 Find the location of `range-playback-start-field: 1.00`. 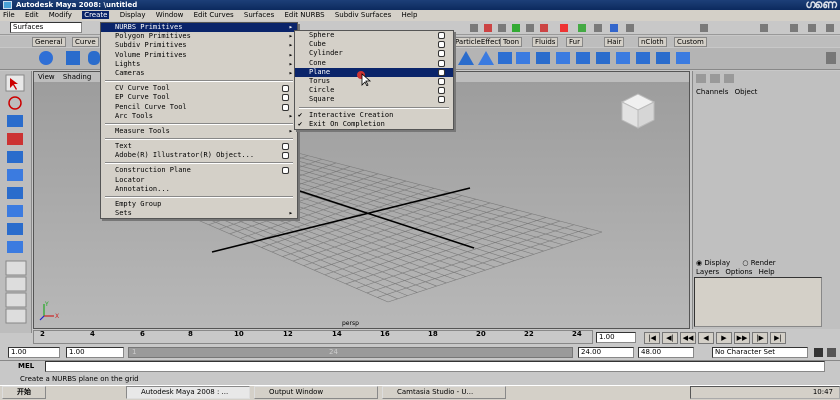

range-playback-start-field: 1.00 is located at coordinates (95, 352).